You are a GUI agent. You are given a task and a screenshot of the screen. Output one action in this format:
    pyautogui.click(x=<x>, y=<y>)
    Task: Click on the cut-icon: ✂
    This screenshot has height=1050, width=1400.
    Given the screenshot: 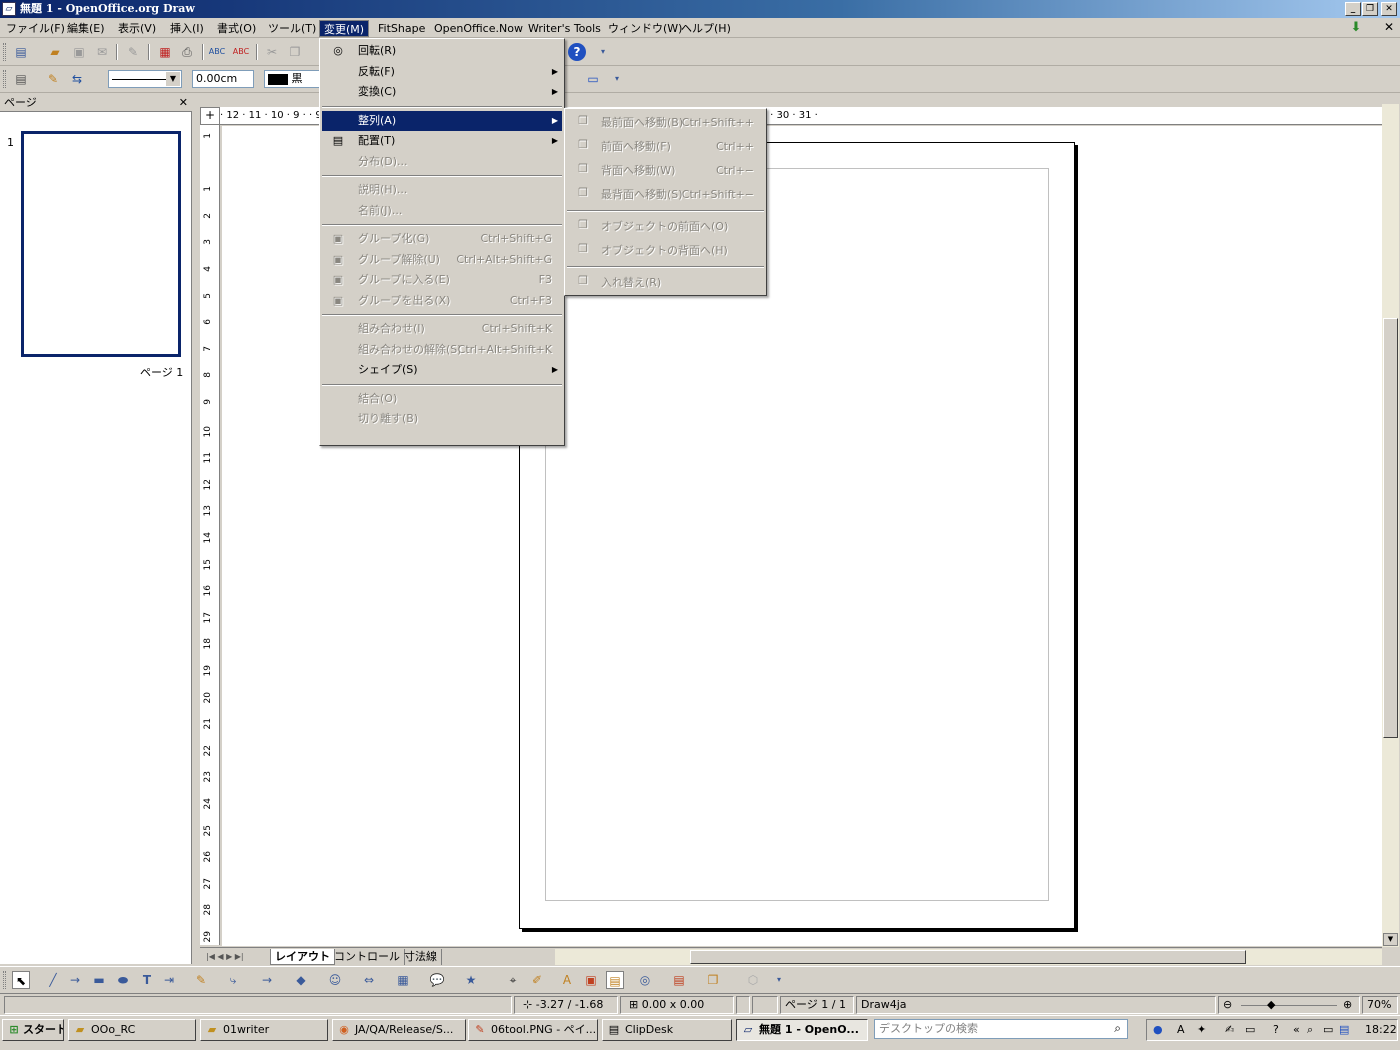 What is the action you would take?
    pyautogui.click(x=272, y=52)
    